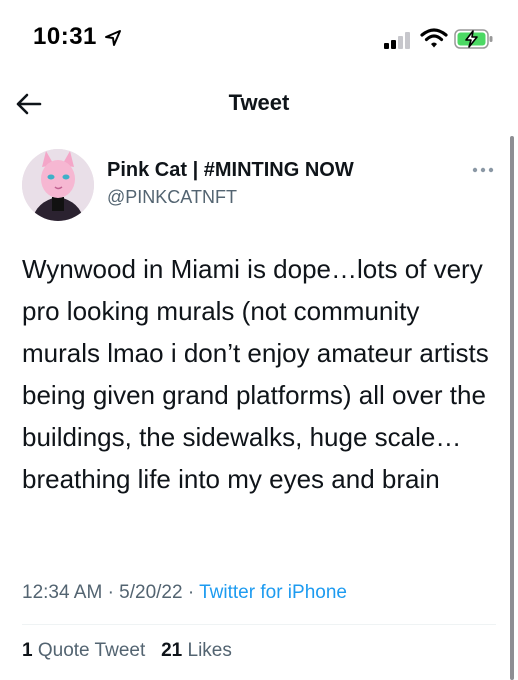 Image resolution: width=518 pixels, height=680 pixels. What do you see at coordinates (230, 170) in the screenshot?
I see `author-name: Pink Cat | #MINTING NOW` at bounding box center [230, 170].